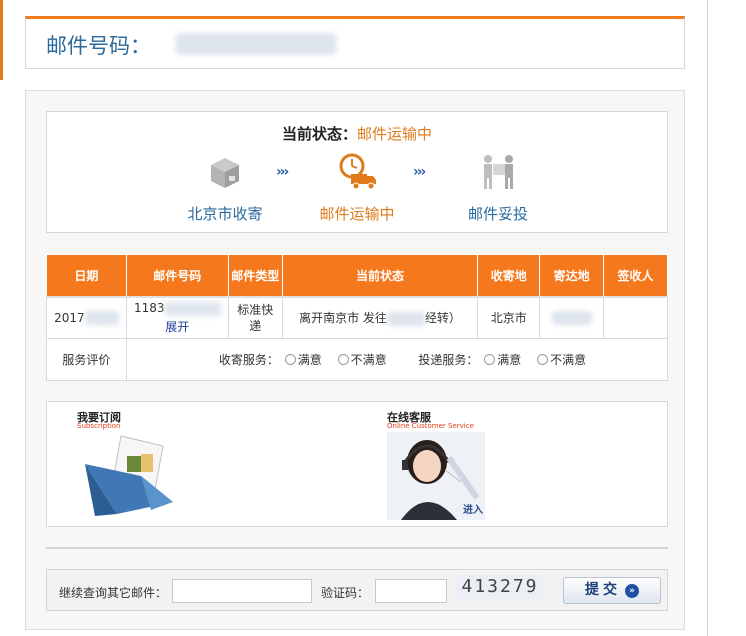  Describe the element at coordinates (98, 46) in the screenshot. I see `page-title: 邮件号码：` at that location.